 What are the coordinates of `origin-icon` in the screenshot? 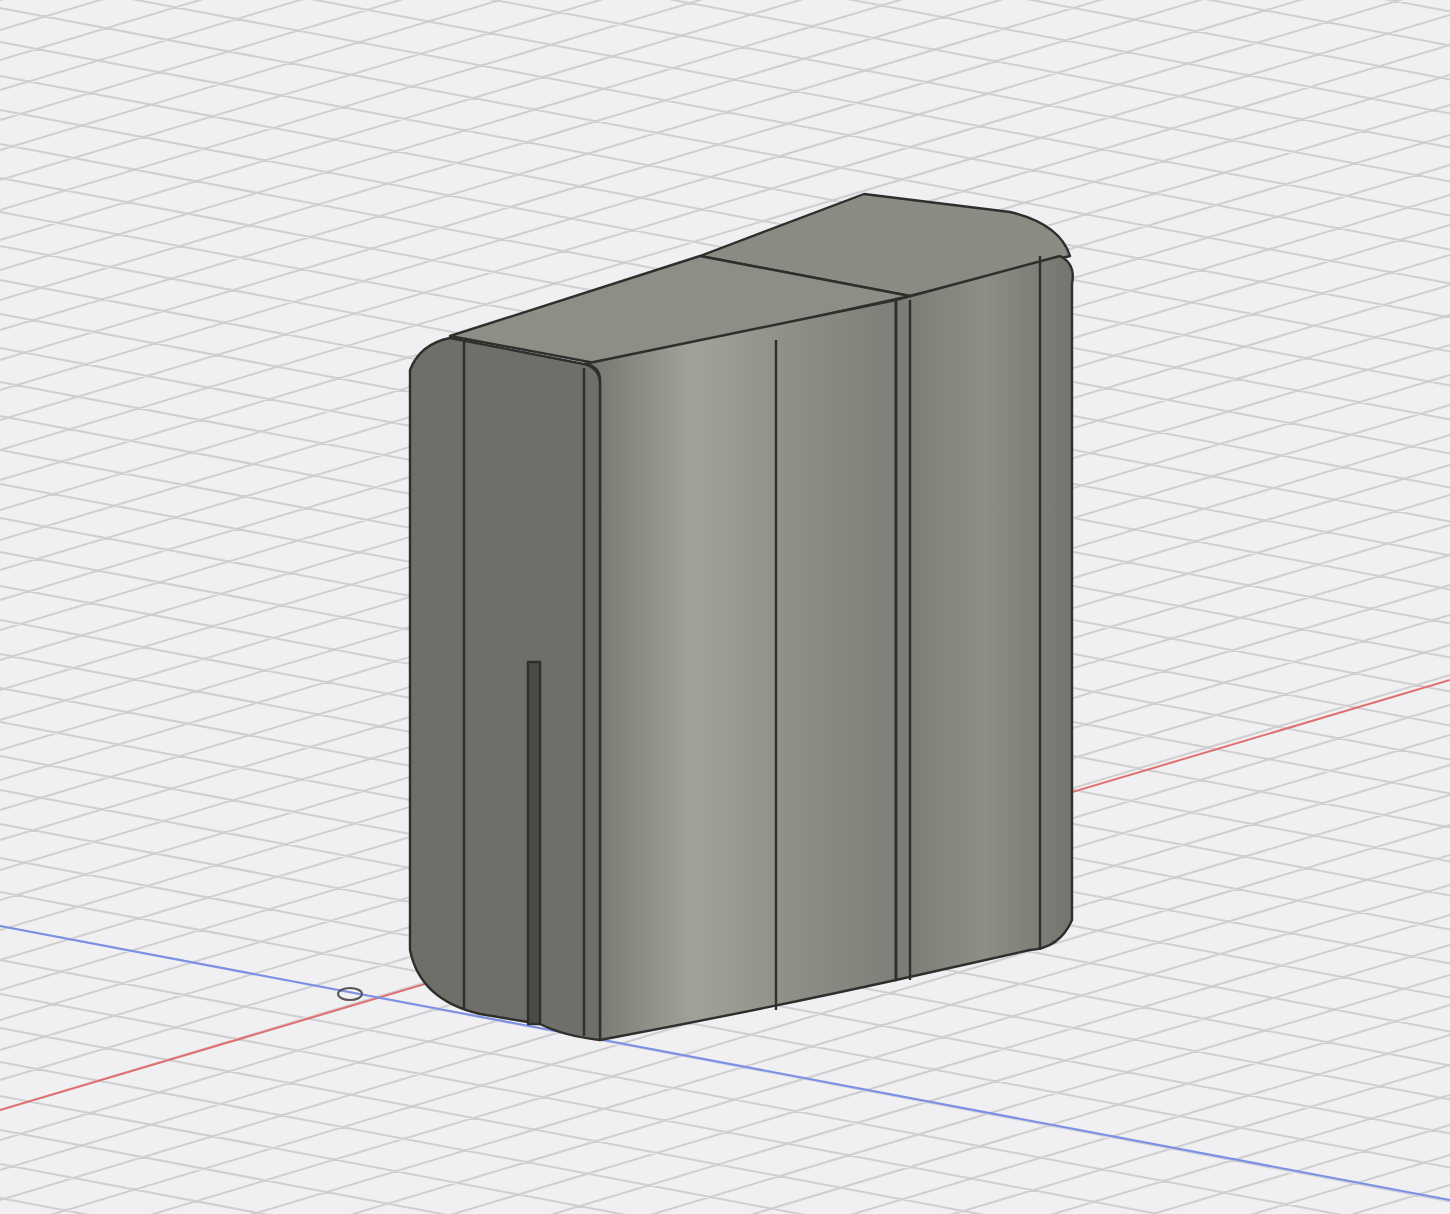 It's located at (350, 994).